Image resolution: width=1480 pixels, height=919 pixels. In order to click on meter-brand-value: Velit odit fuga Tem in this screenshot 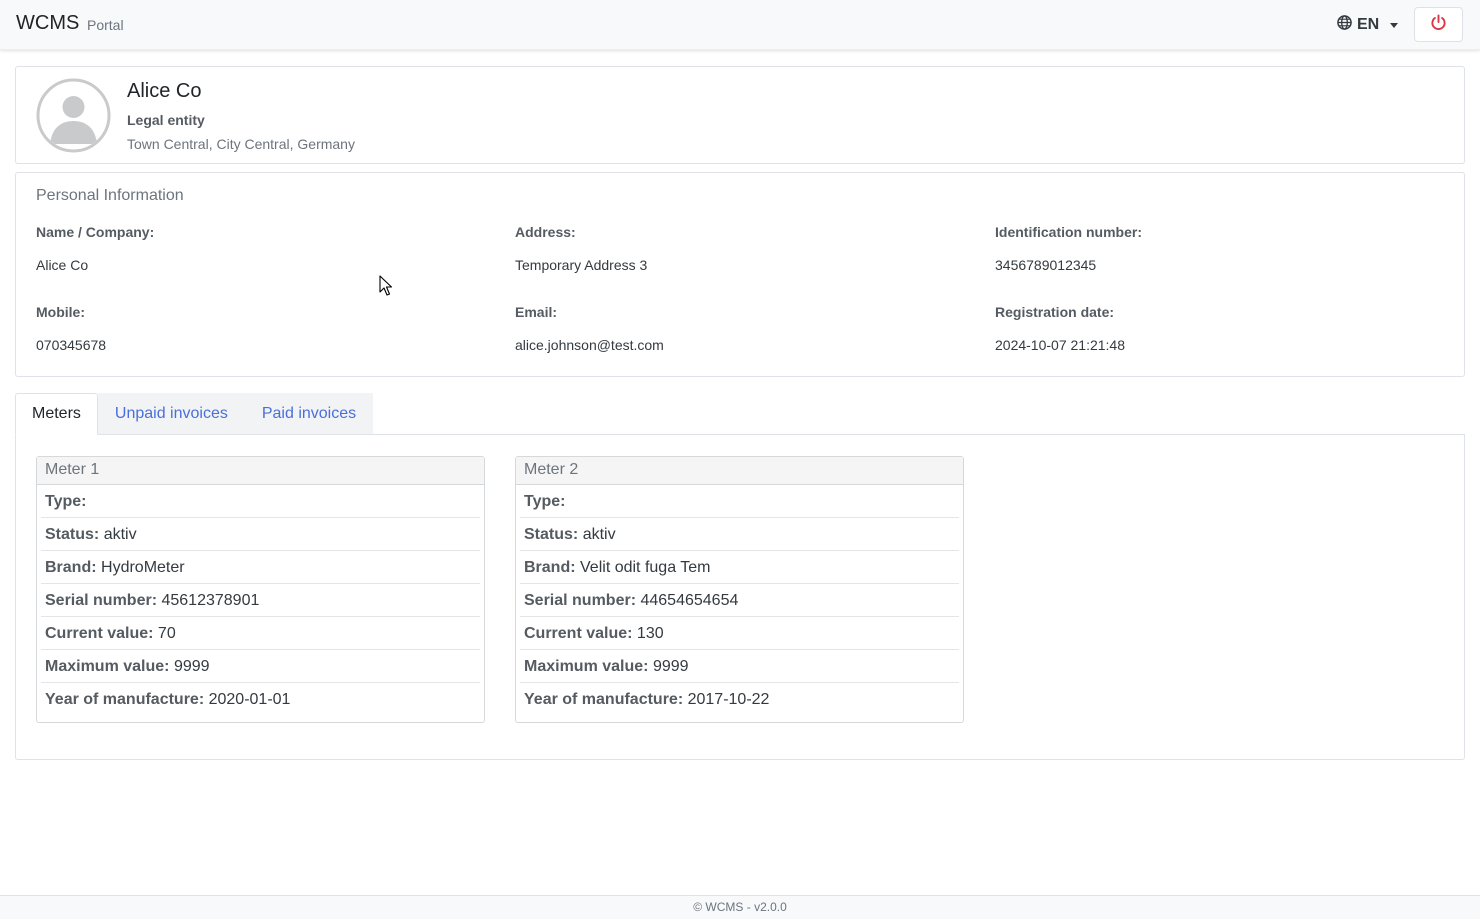, I will do `click(645, 567)`.